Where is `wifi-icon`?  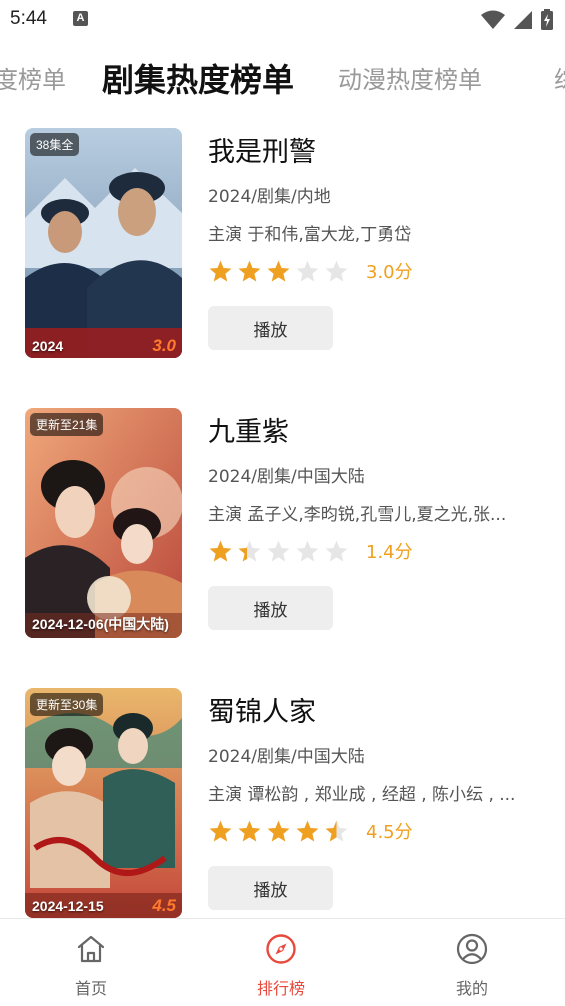
wifi-icon is located at coordinates (493, 19).